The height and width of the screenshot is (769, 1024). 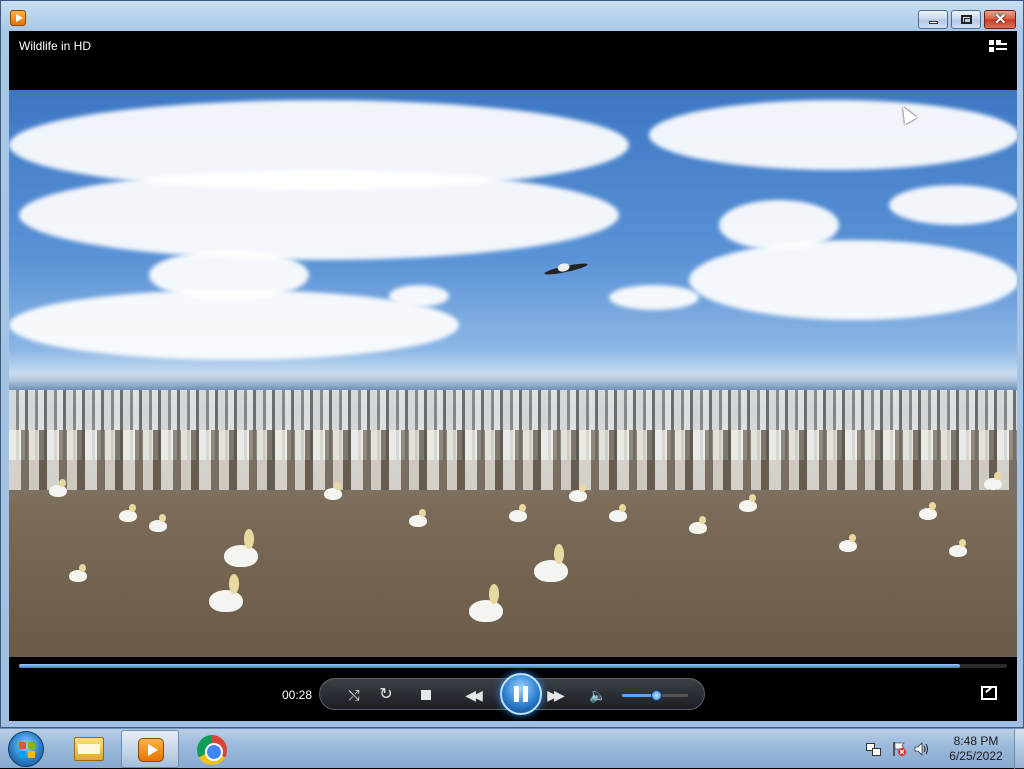 I want to click on previous-button: ◀◀, so click(x=472, y=695).